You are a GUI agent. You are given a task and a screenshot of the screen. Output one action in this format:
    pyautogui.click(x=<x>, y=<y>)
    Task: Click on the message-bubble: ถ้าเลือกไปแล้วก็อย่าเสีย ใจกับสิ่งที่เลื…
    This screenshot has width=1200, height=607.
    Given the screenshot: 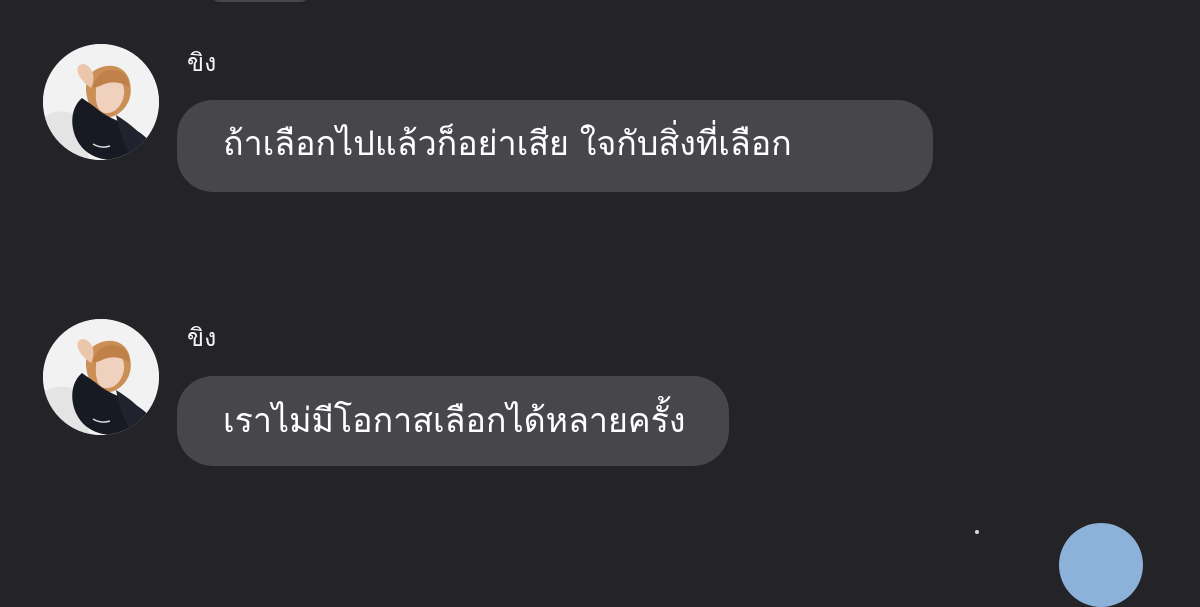 What is the action you would take?
    pyautogui.click(x=555, y=146)
    